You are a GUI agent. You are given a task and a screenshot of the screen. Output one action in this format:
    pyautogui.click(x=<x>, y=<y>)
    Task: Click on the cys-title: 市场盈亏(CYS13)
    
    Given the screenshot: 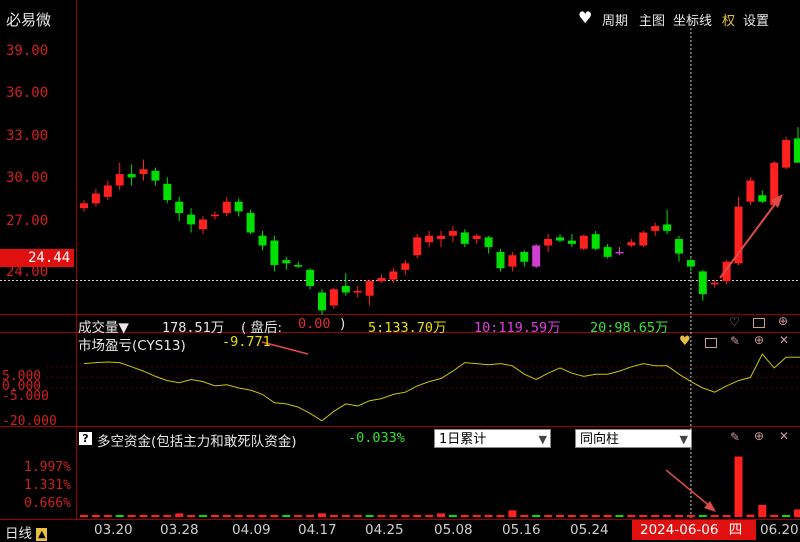 What is the action you would take?
    pyautogui.click(x=132, y=346)
    